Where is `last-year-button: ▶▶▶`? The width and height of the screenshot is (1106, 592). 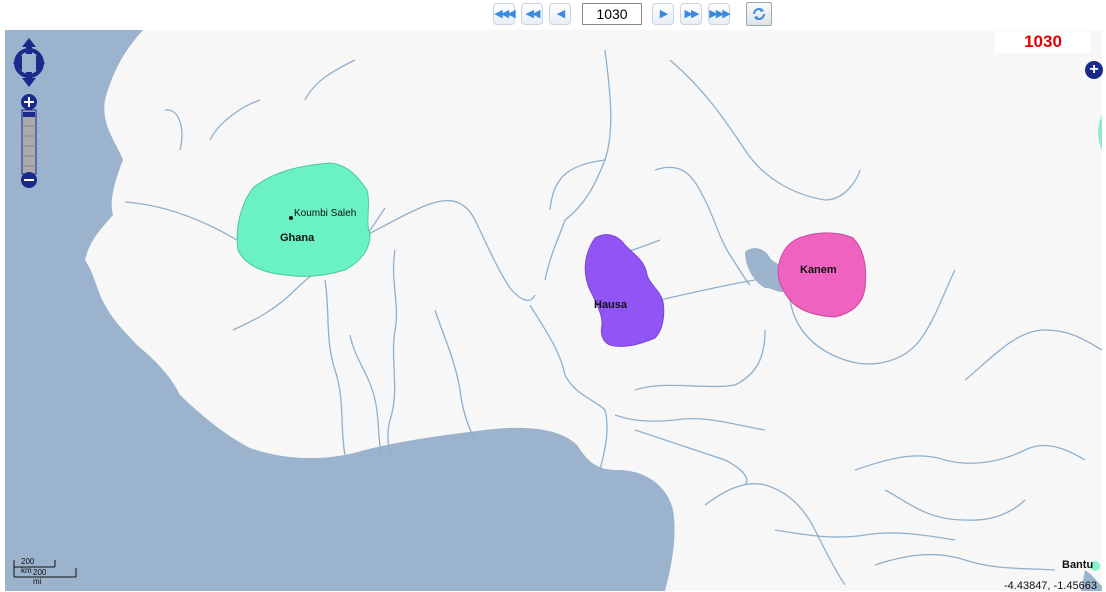
last-year-button: ▶▶▶ is located at coordinates (719, 14).